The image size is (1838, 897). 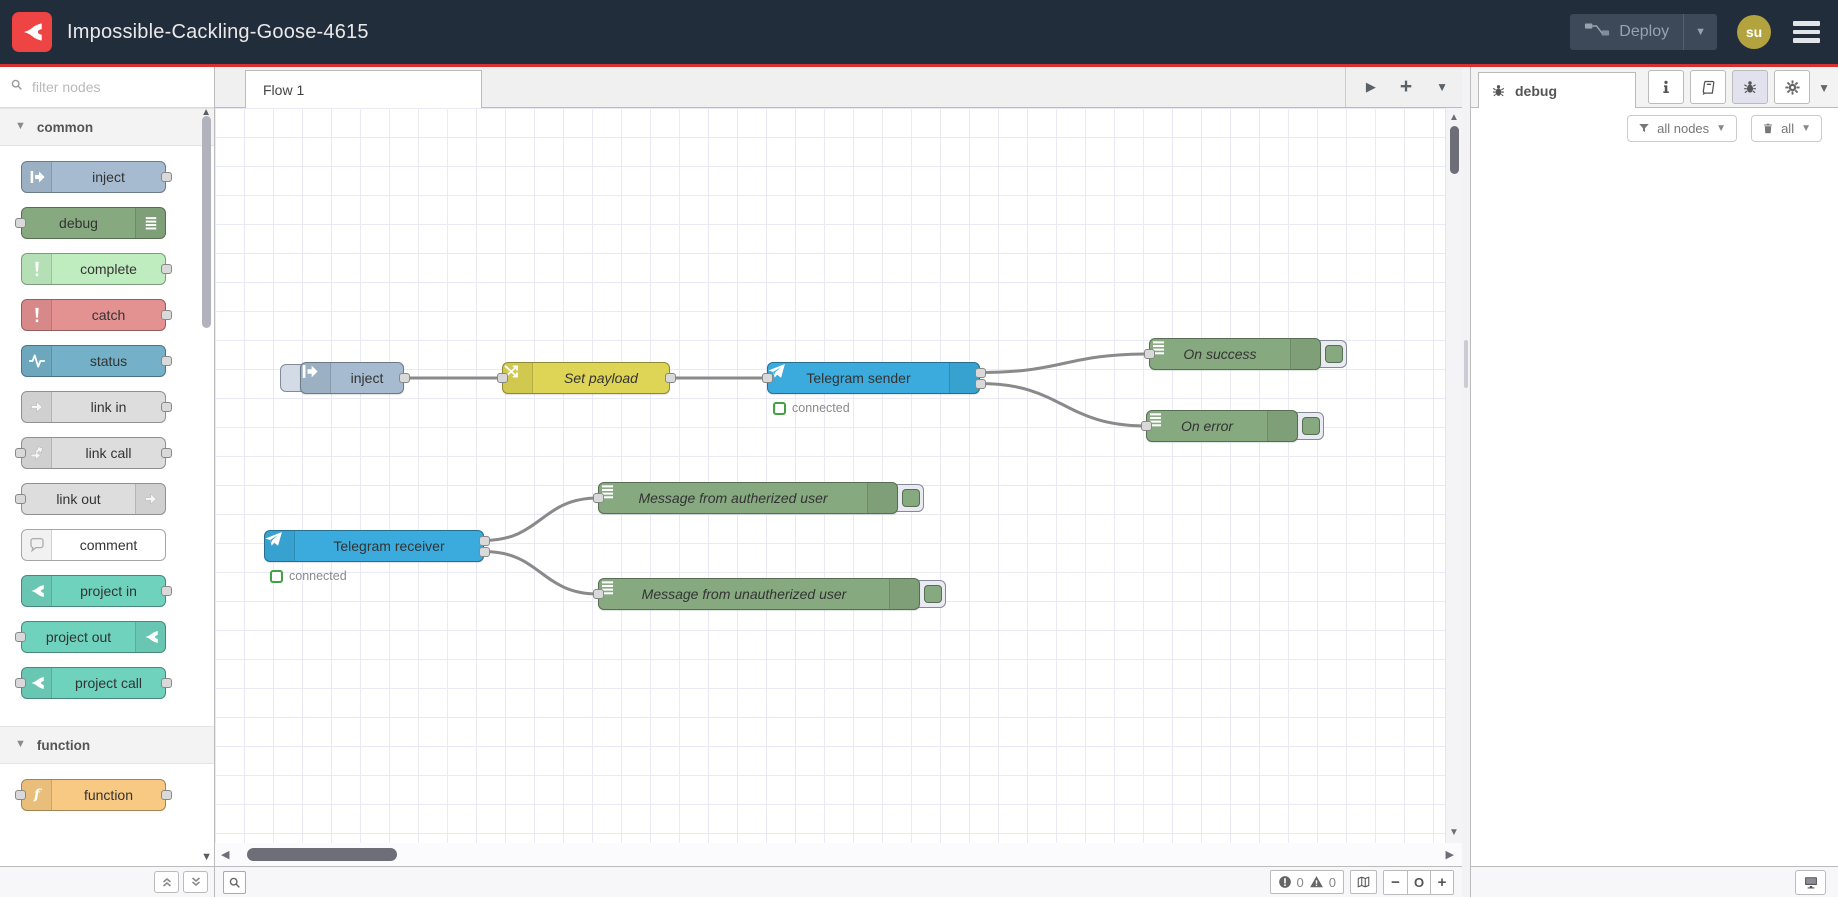 What do you see at coordinates (1786, 128) in the screenshot?
I see `debug-clear-button: all ▼` at bounding box center [1786, 128].